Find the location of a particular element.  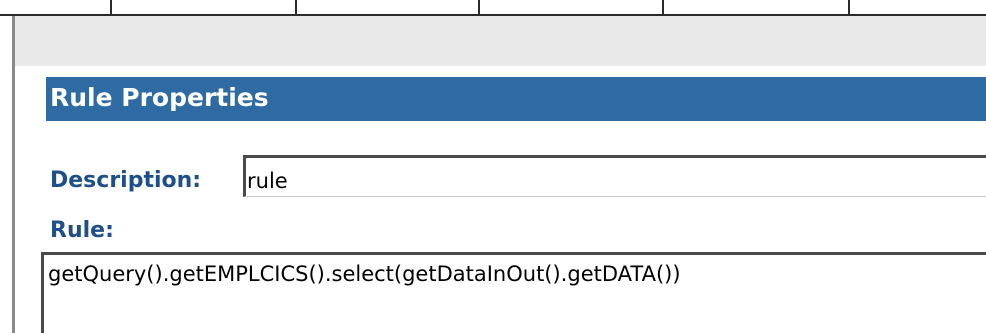

description-label: Description: is located at coordinates (126, 180).